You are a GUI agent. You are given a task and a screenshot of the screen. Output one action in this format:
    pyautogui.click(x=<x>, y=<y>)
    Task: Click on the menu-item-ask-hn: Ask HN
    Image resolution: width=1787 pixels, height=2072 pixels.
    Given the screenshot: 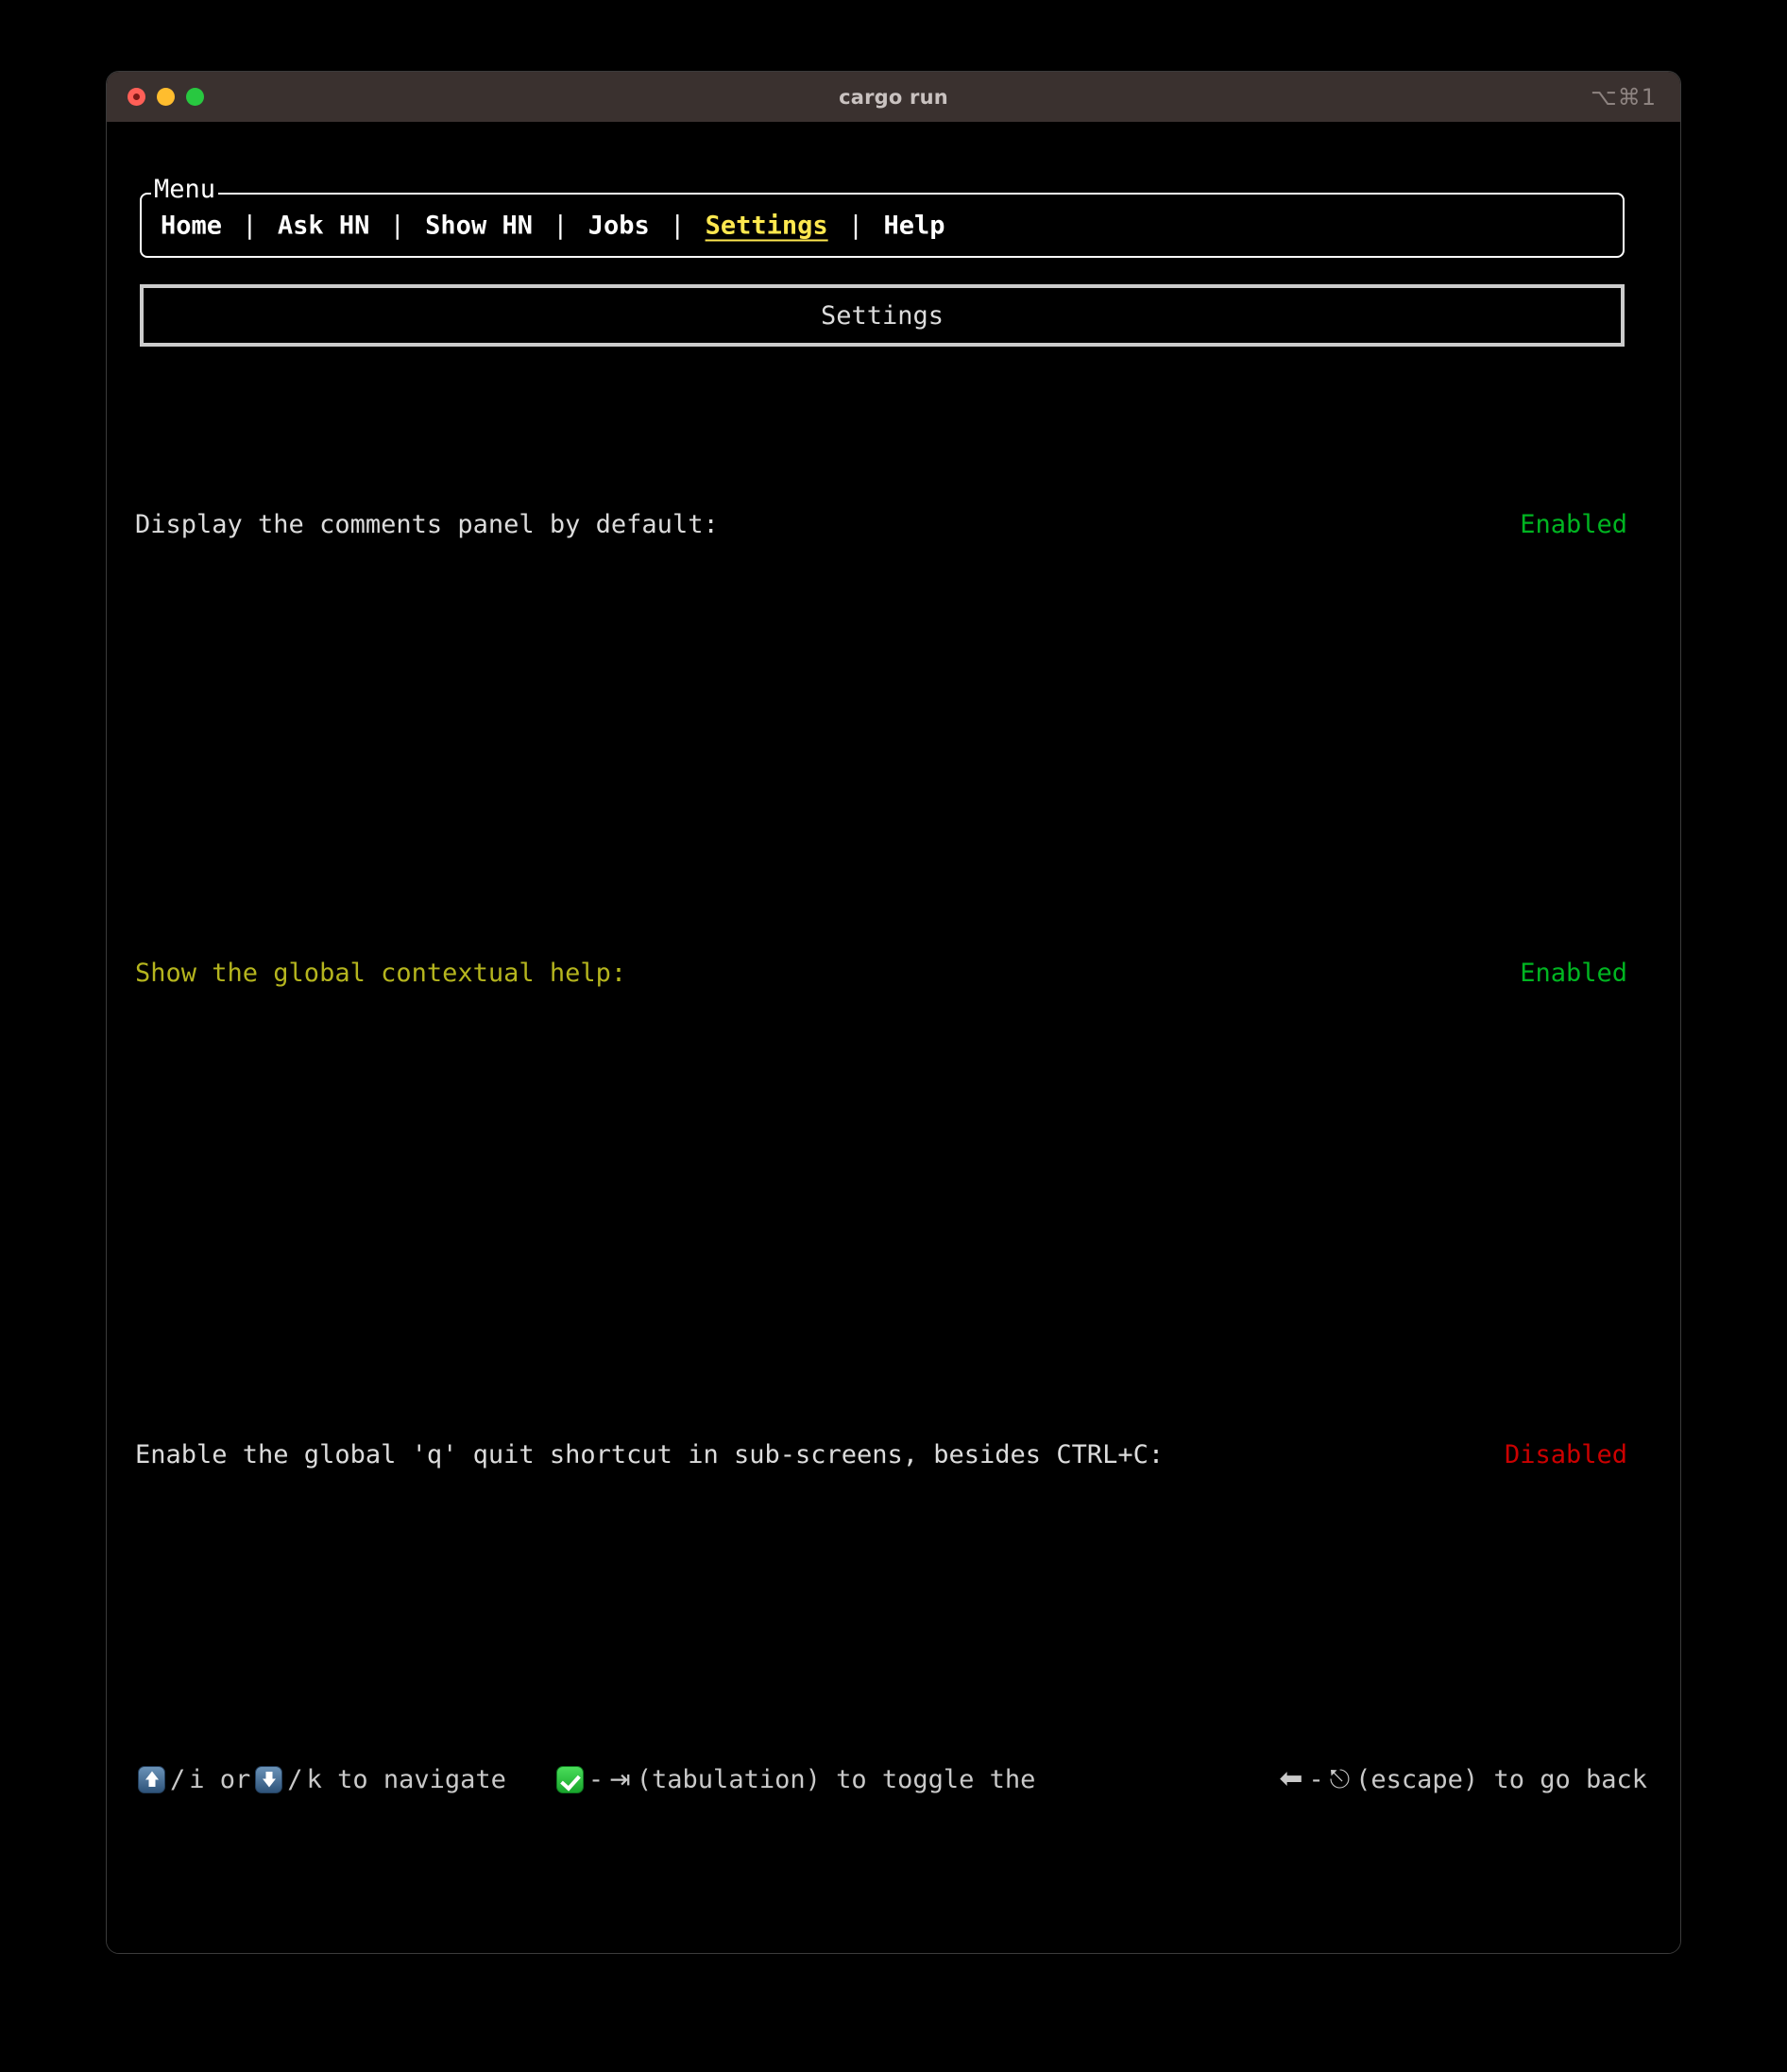 What is the action you would take?
    pyautogui.click(x=324, y=225)
    